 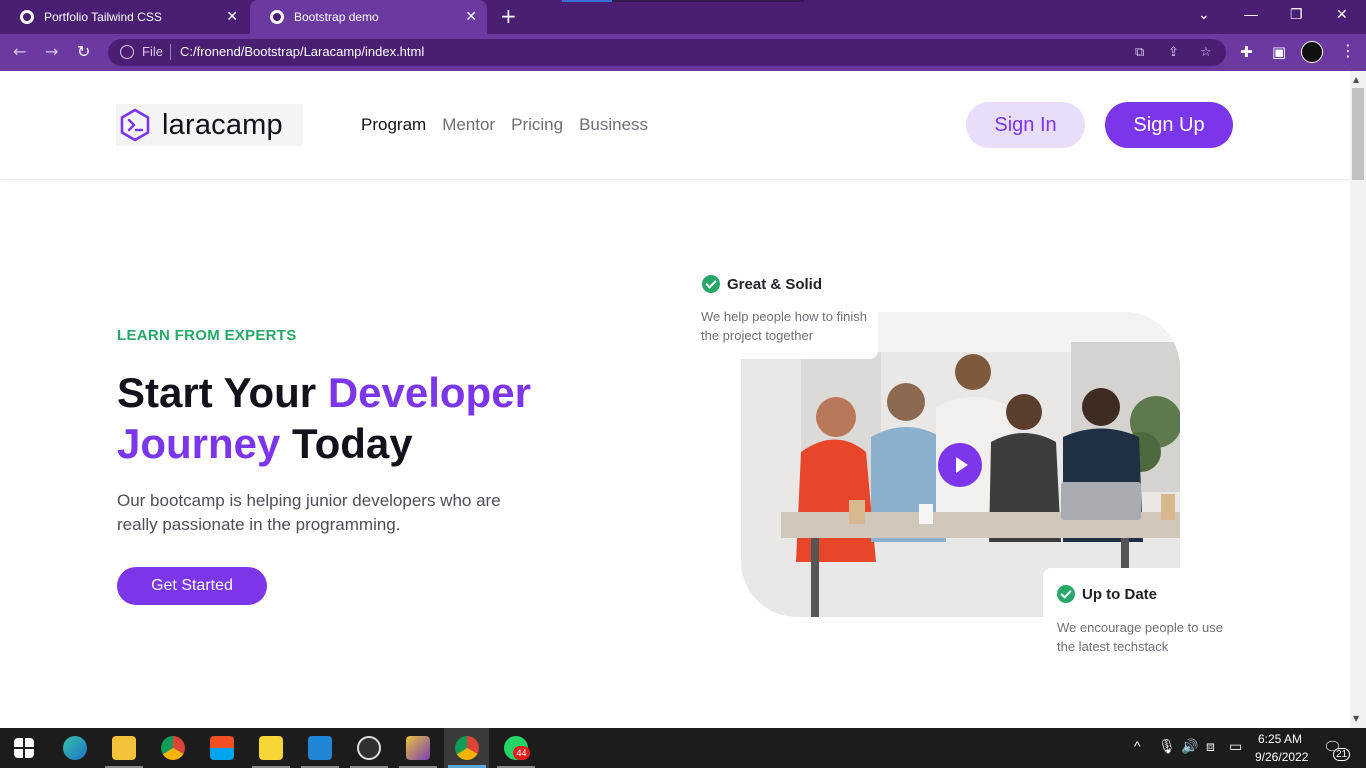 I want to click on minimize-icon: —, so click(x=1251, y=14).